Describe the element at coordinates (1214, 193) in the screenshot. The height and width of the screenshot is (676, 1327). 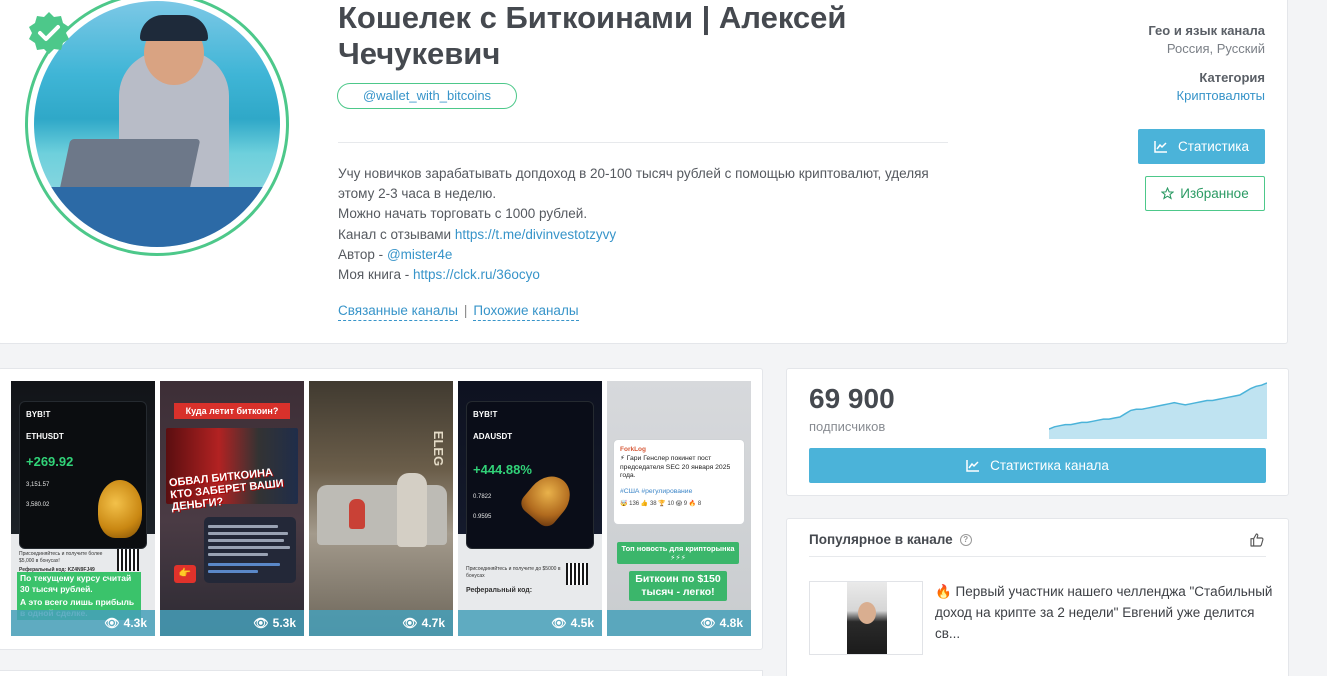
I see `favorites-button-label: Избранное` at that location.